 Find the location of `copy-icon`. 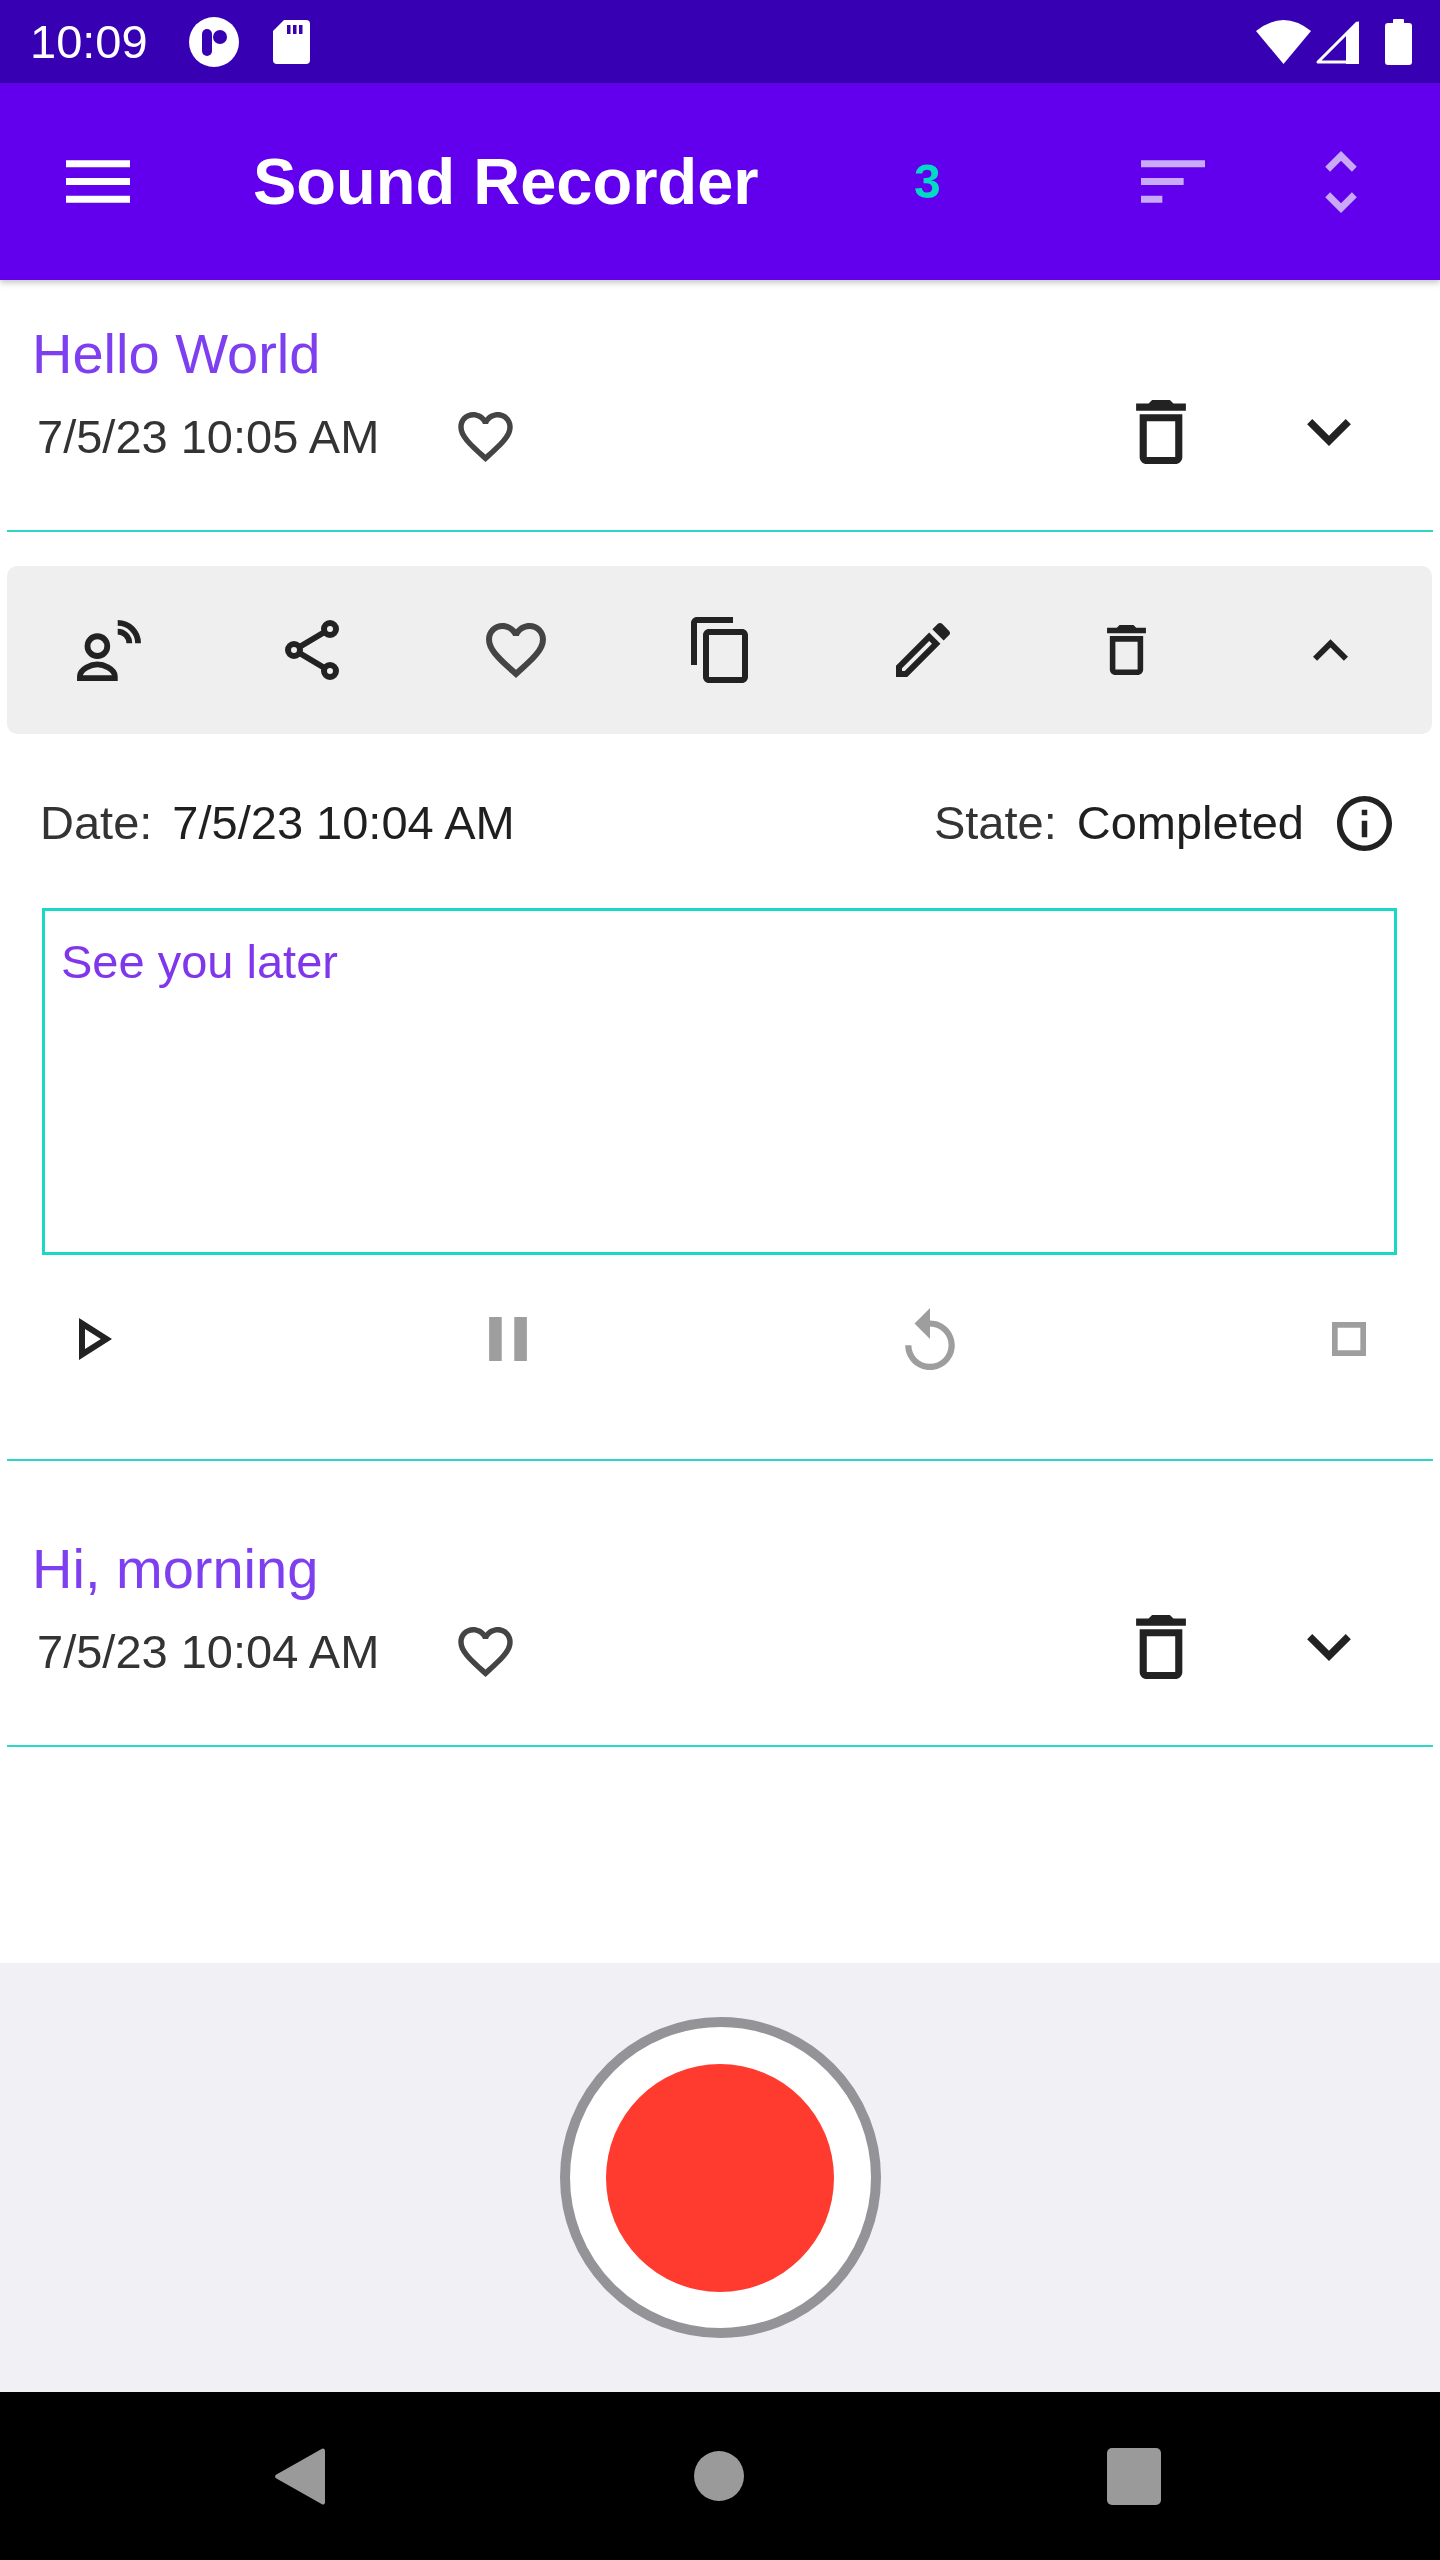

copy-icon is located at coordinates (719, 650).